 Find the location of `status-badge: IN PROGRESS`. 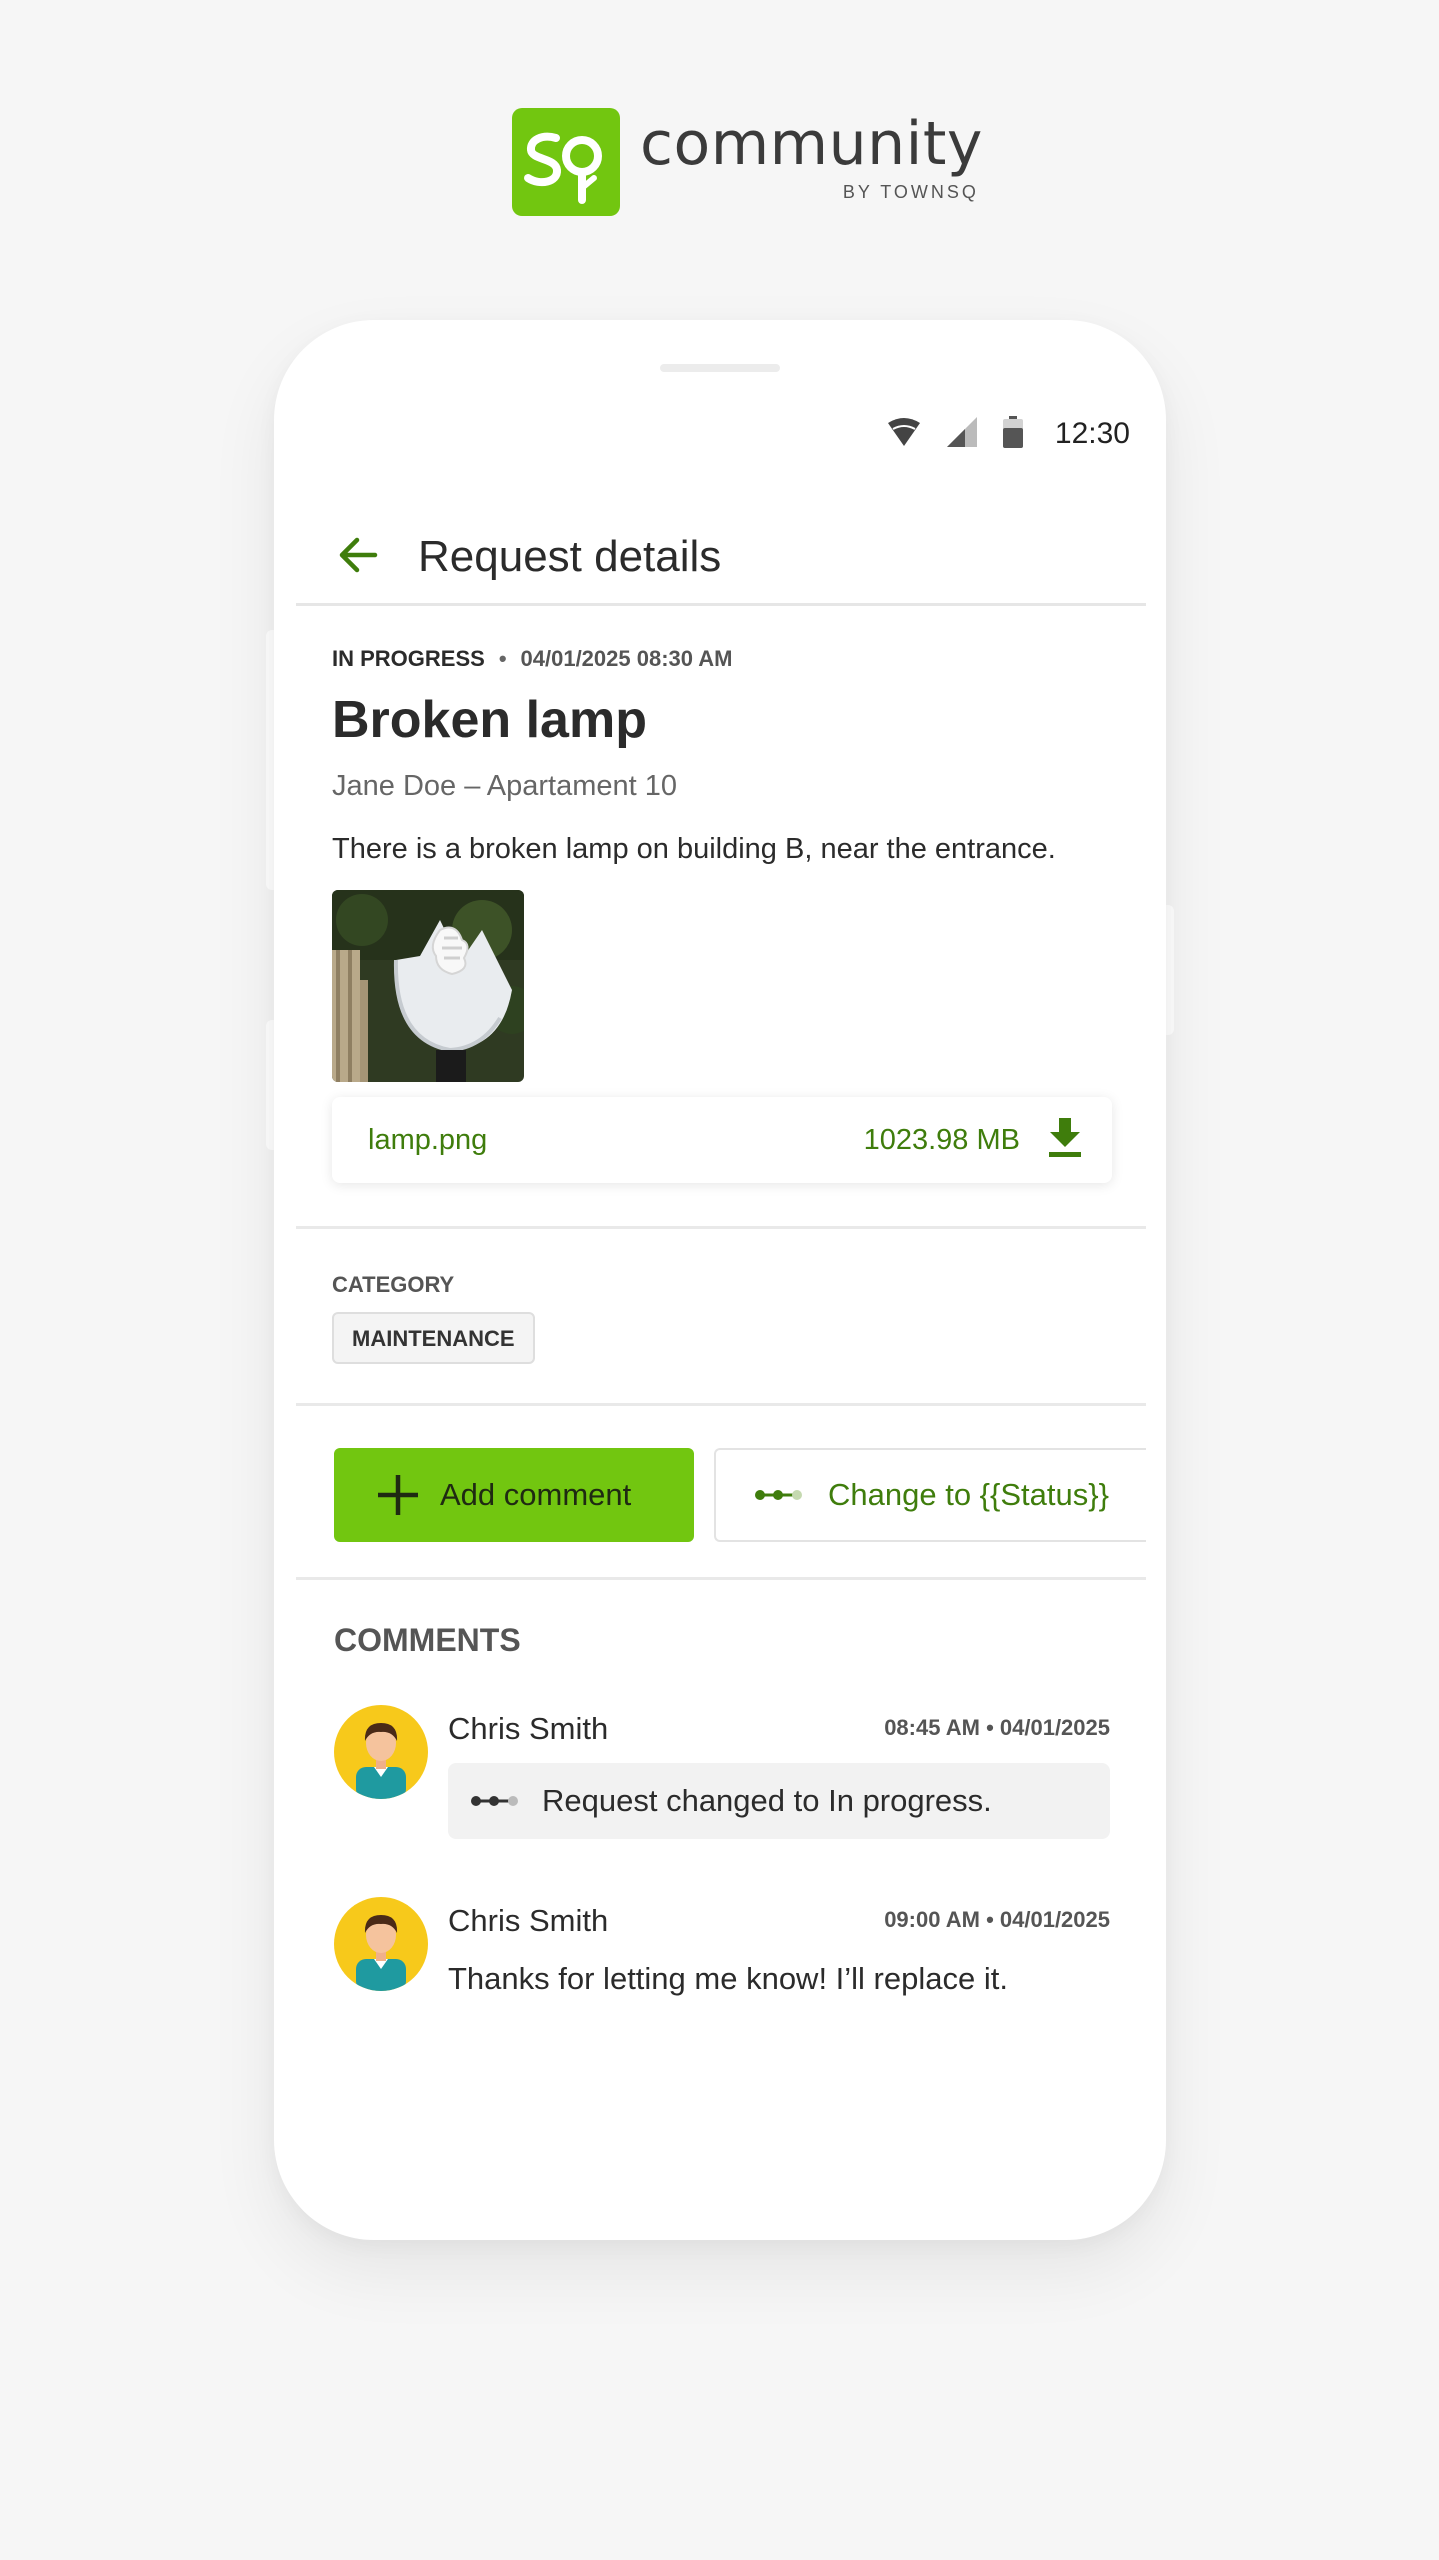

status-badge: IN PROGRESS is located at coordinates (408, 658).